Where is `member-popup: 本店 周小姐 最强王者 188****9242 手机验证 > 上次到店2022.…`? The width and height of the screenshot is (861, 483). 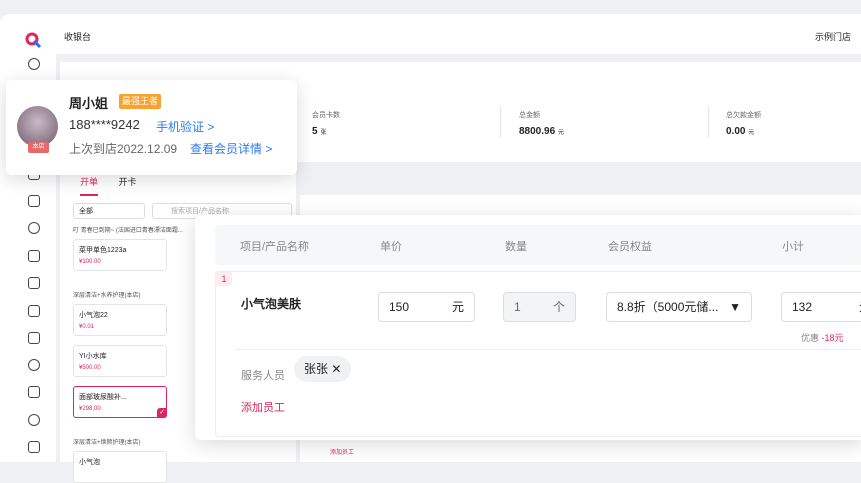 member-popup: 本店 周小姐 最强王者 188****9242 手机验证 > 上次到店2022.… is located at coordinates (151, 127).